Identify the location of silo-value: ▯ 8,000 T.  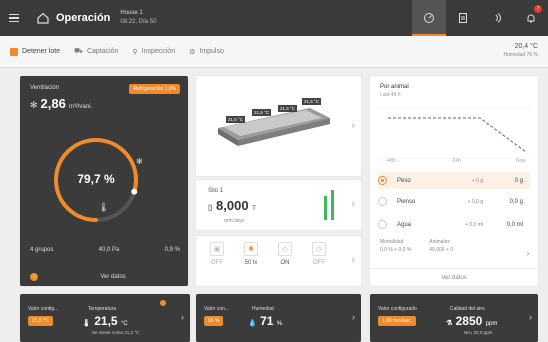
(232, 205).